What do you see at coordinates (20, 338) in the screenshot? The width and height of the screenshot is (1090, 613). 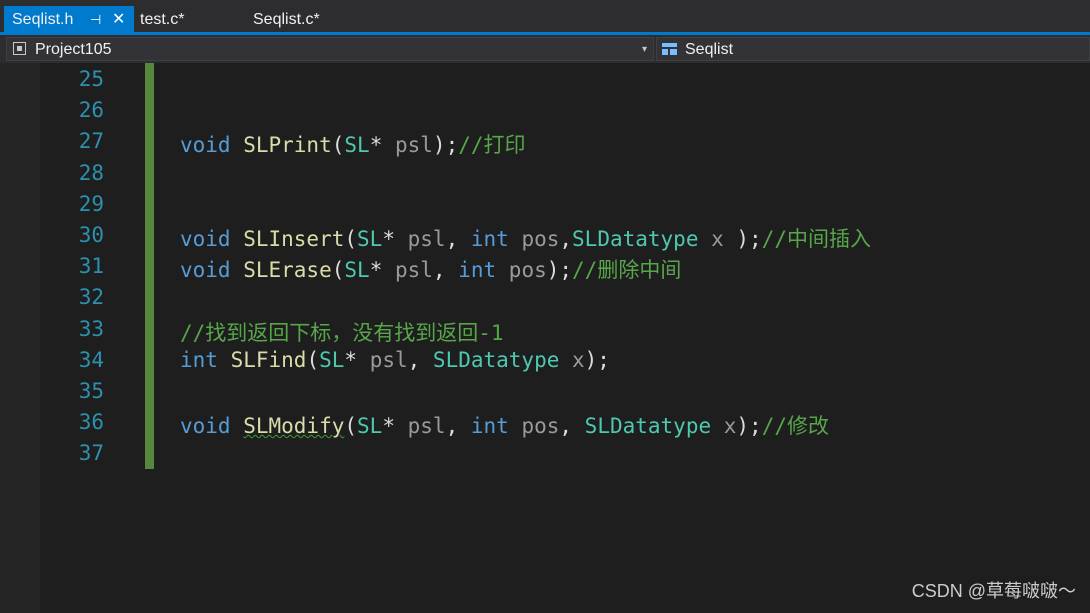 I see `editor-left-margin` at bounding box center [20, 338].